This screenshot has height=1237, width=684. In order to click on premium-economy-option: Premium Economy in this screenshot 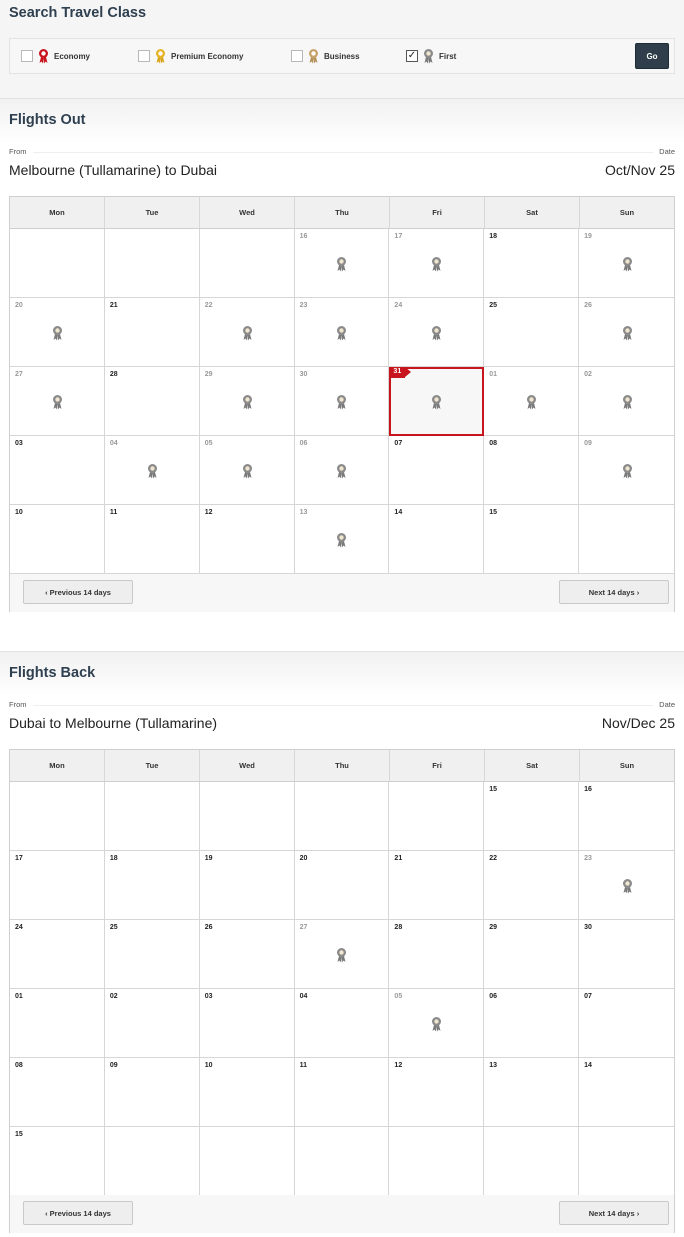, I will do `click(190, 56)`.